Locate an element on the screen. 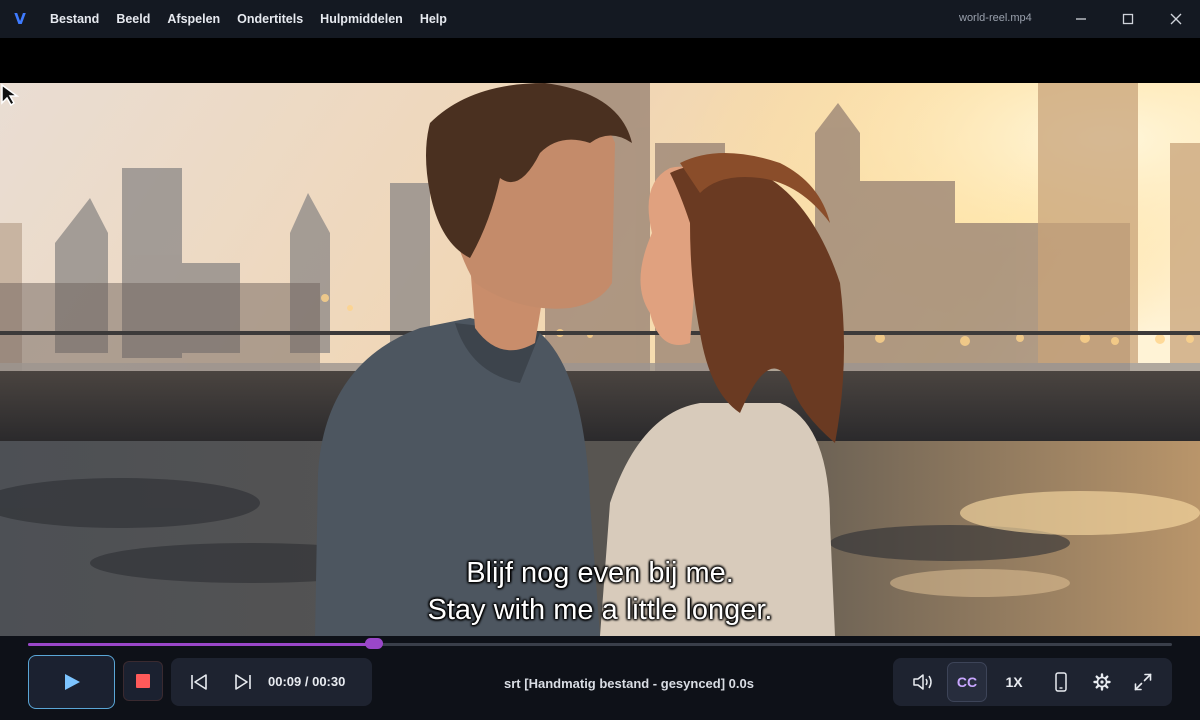  subtitle-line-1: Blijf nog even bij me. is located at coordinates (600, 573).